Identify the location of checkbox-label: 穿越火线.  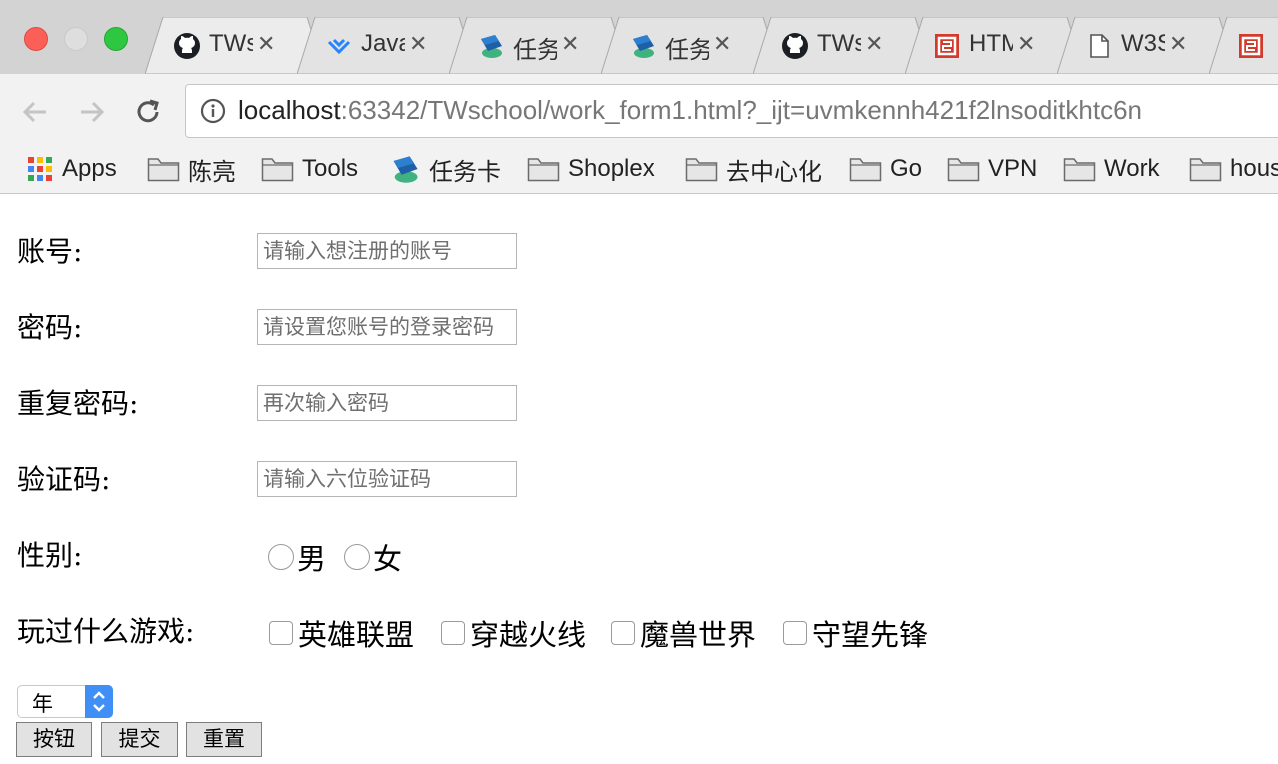
(528, 635).